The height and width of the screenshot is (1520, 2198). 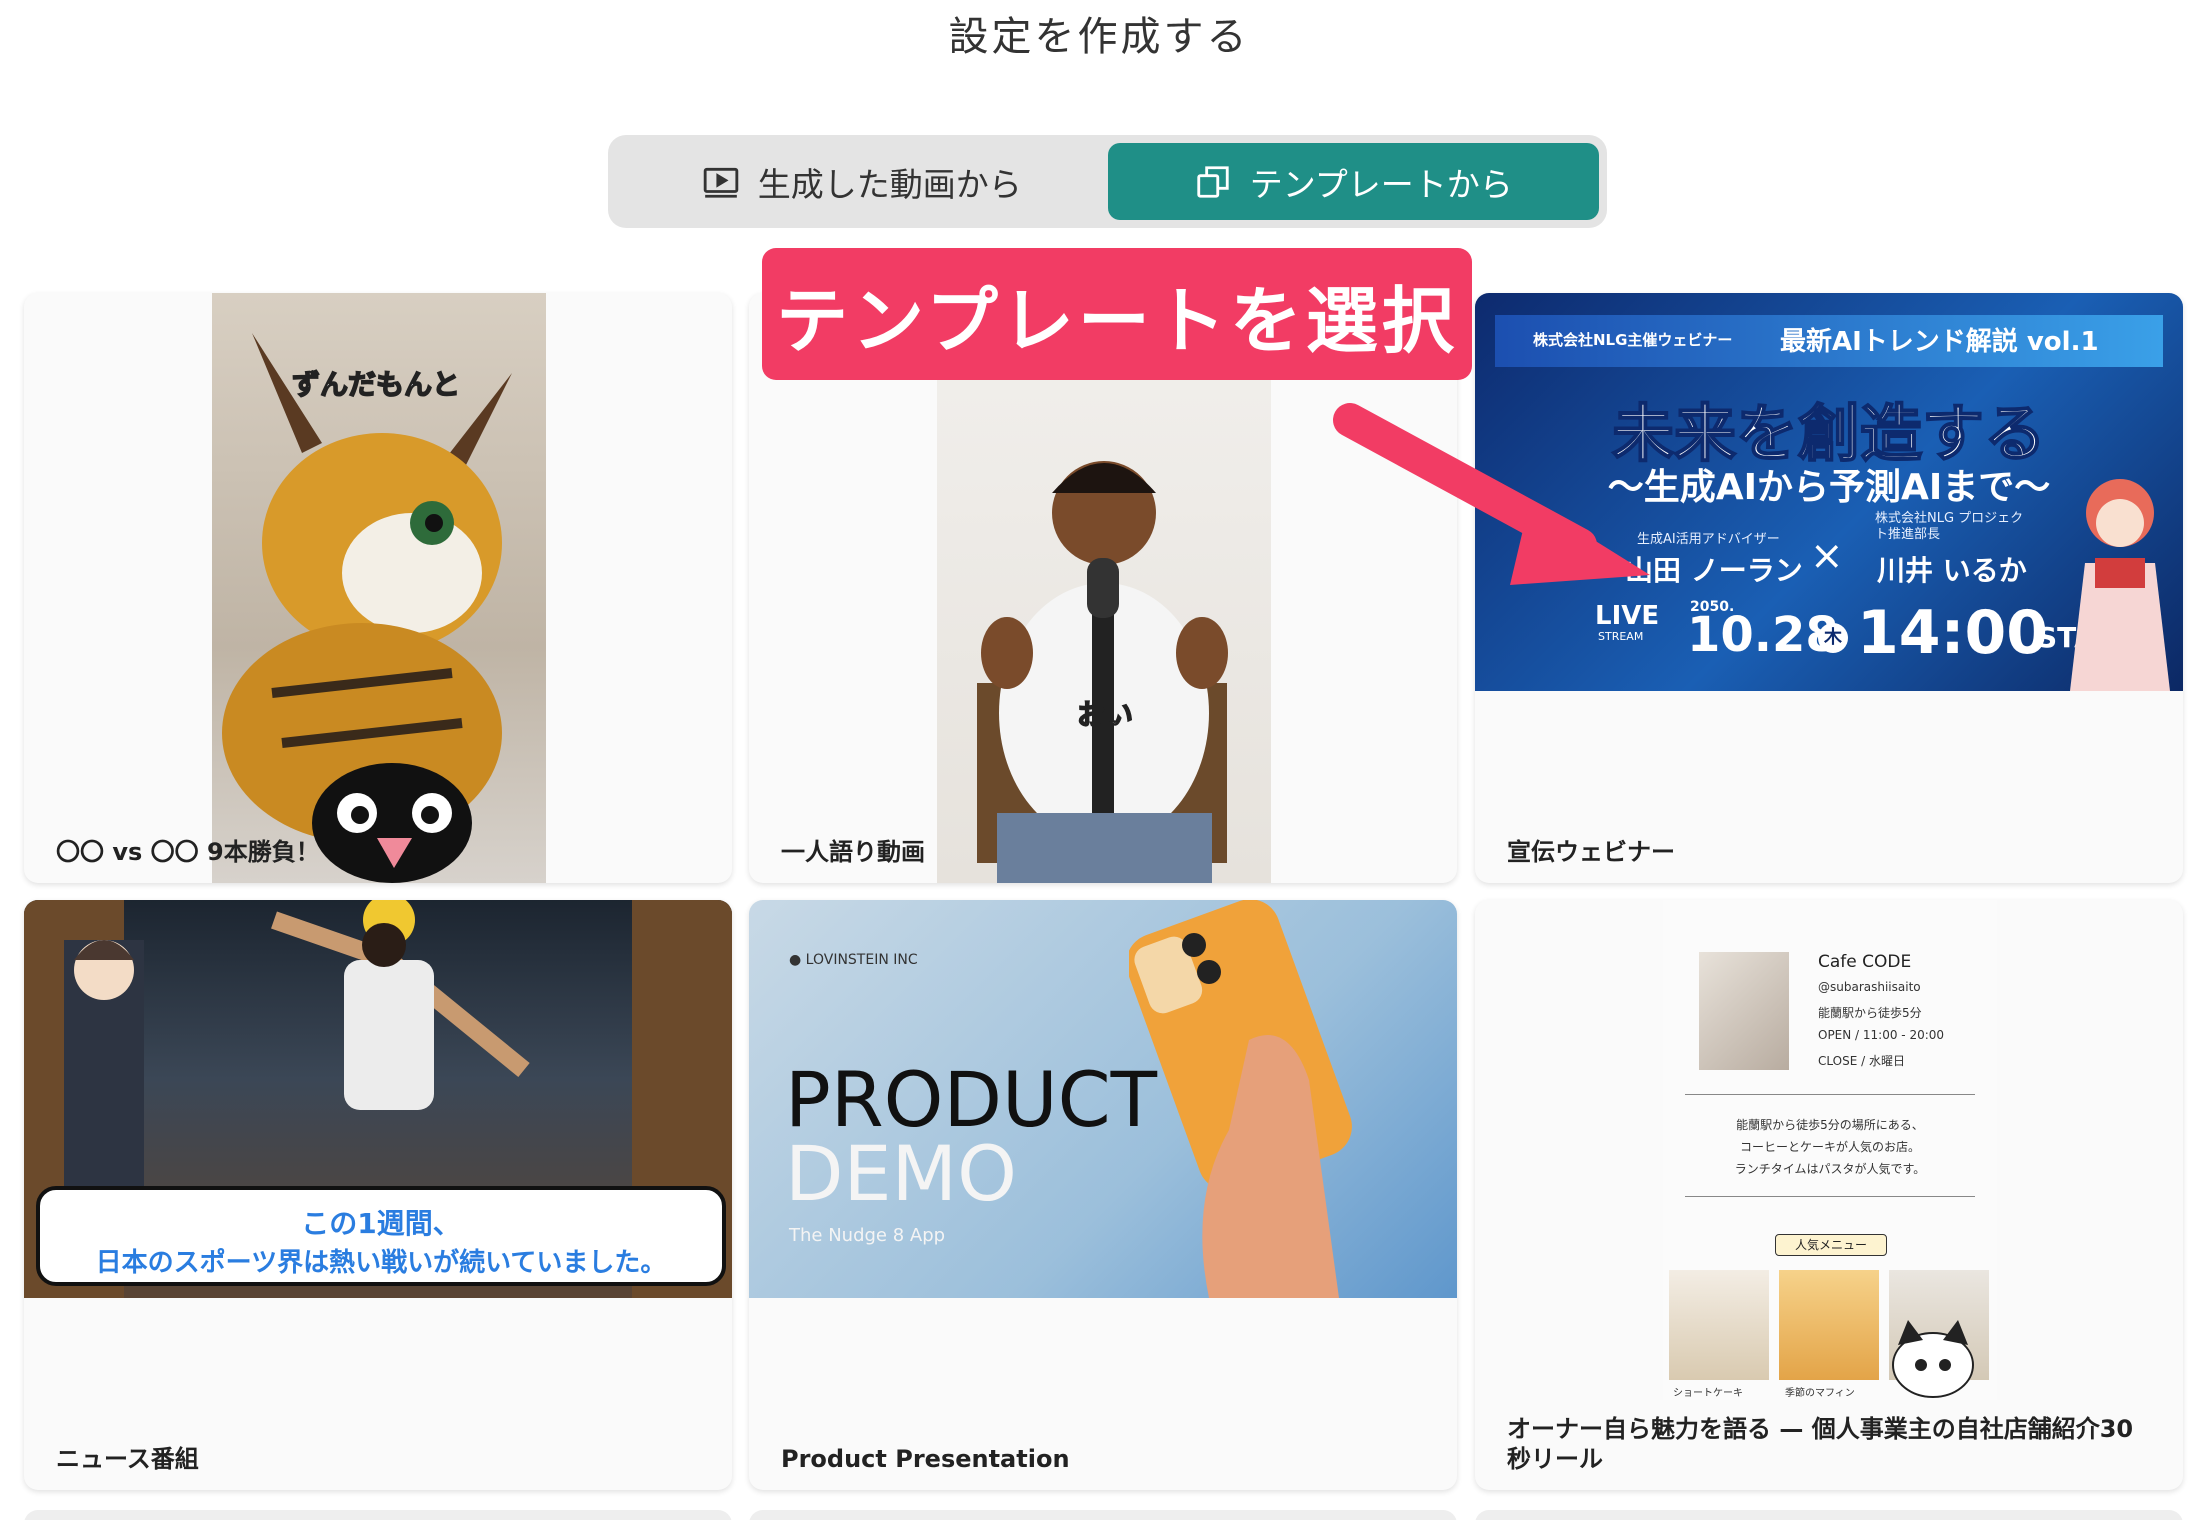 What do you see at coordinates (376, 384) in the screenshot?
I see `video-caption: ずんだもんと` at bounding box center [376, 384].